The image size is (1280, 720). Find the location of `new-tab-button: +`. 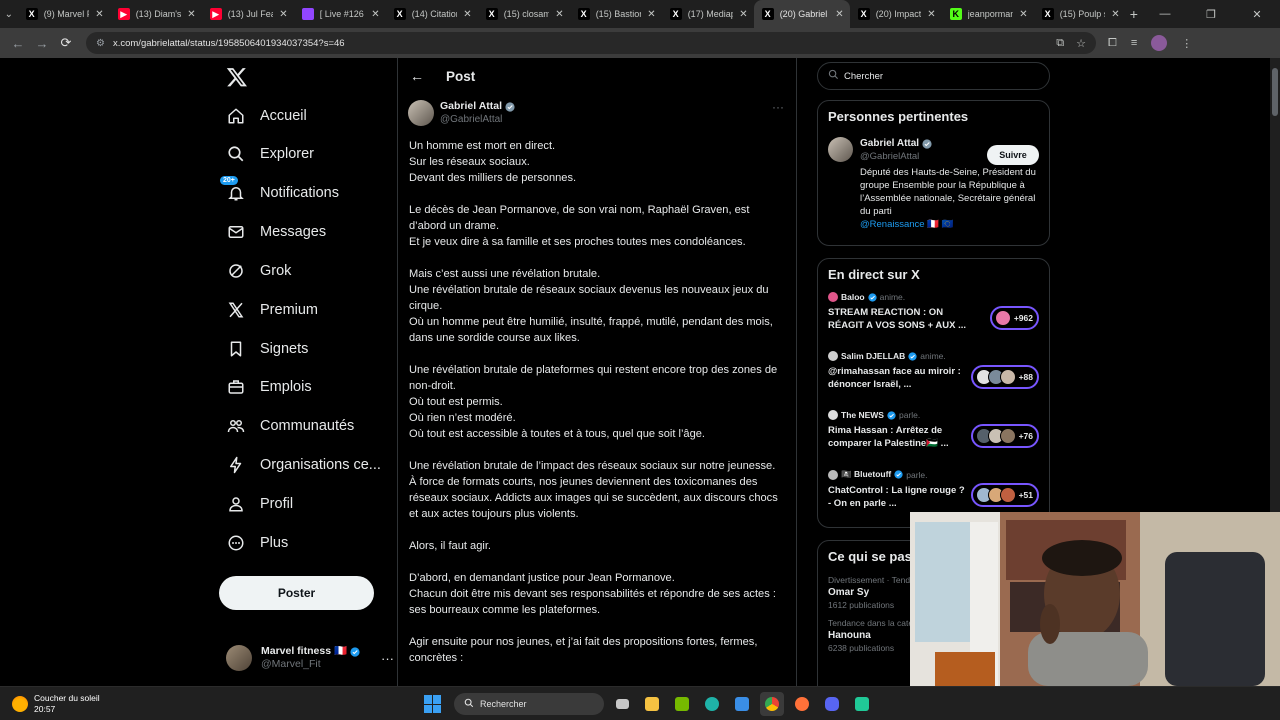

new-tab-button: + is located at coordinates (1134, 14).